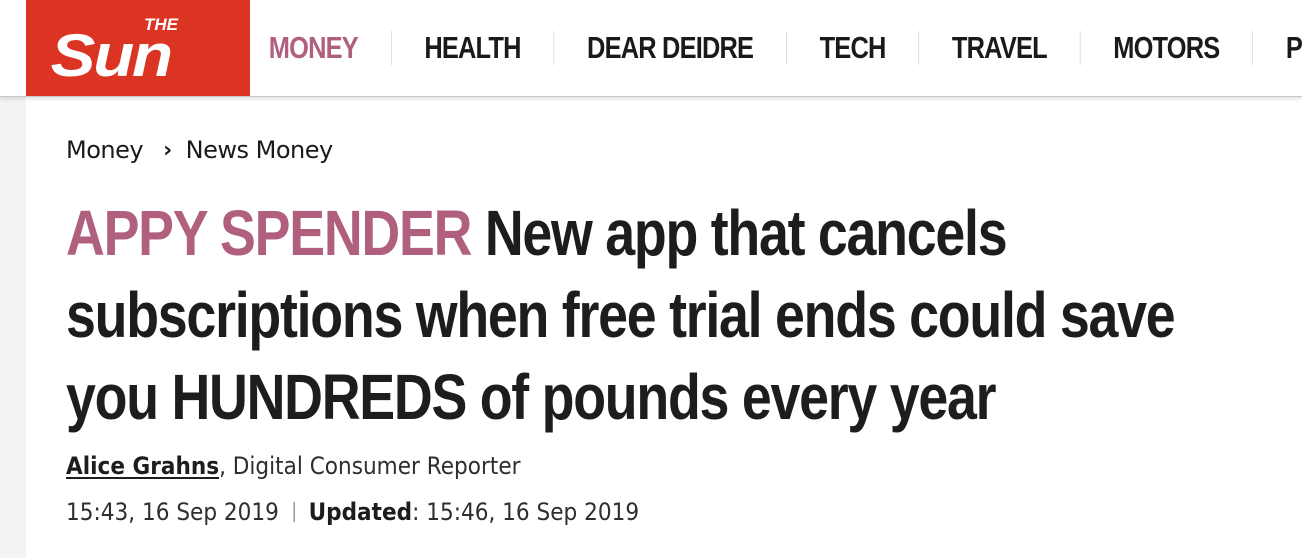 The width and height of the screenshot is (1302, 558). I want to click on updated-label: Updated, so click(360, 512).